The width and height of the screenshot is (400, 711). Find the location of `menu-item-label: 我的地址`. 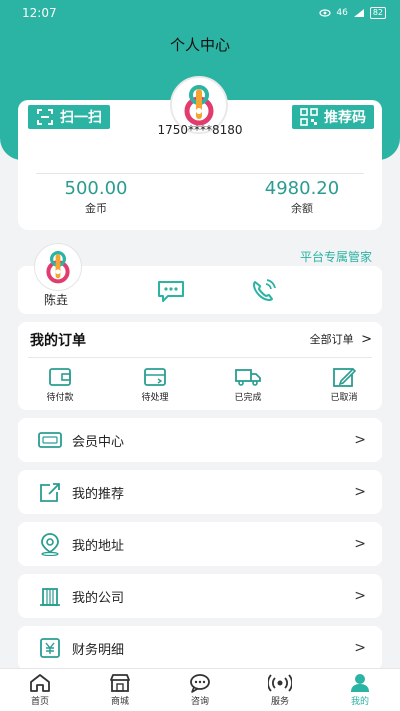

menu-item-label: 我的地址 is located at coordinates (98, 546).